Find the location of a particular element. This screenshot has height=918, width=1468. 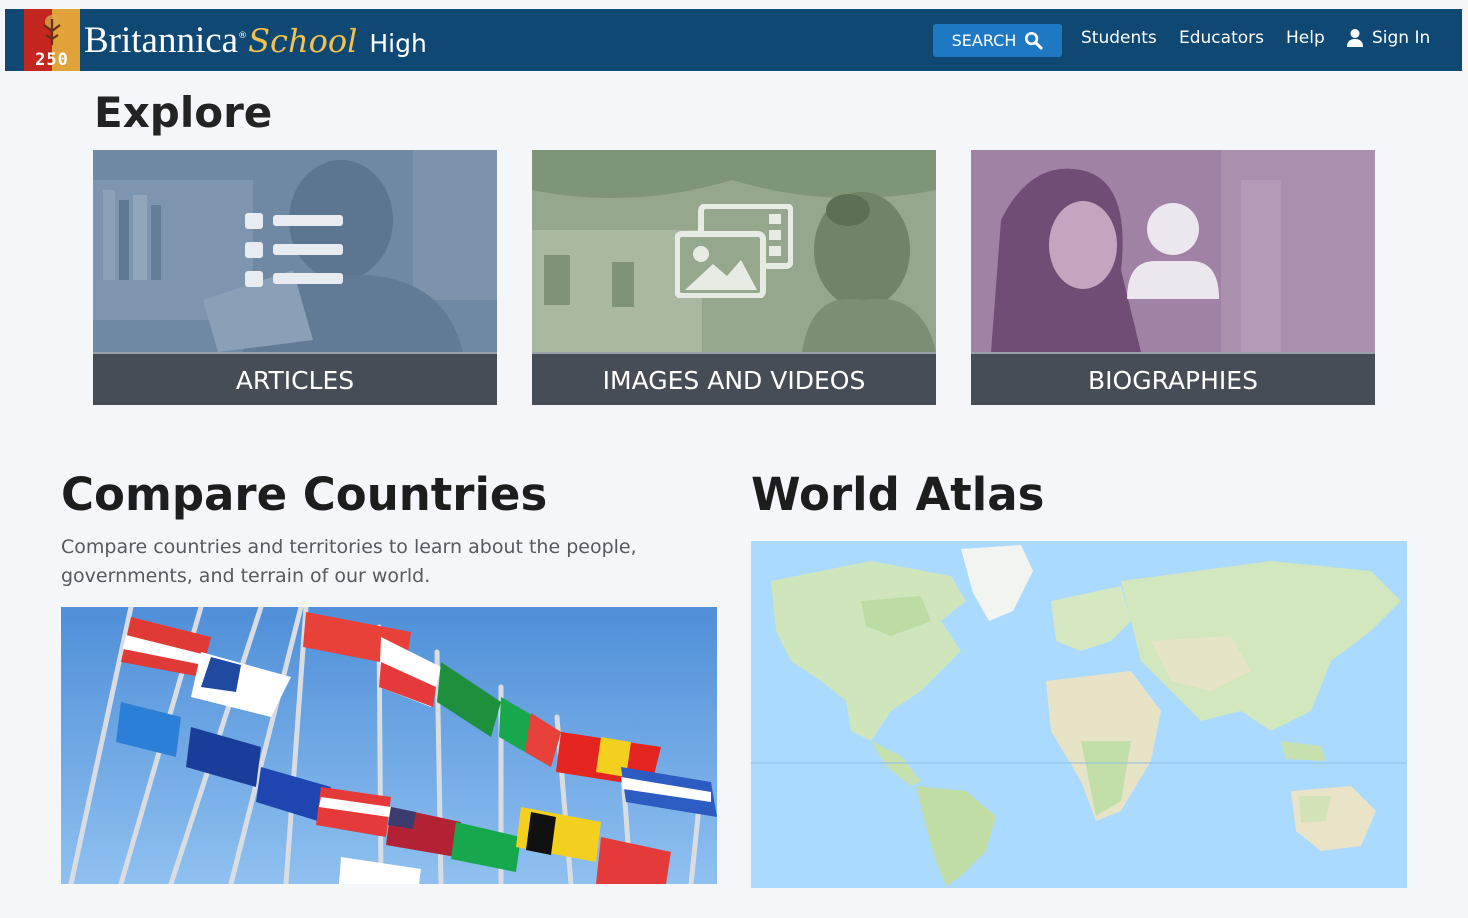

world-atlas-heading: World Atlas is located at coordinates (898, 494).